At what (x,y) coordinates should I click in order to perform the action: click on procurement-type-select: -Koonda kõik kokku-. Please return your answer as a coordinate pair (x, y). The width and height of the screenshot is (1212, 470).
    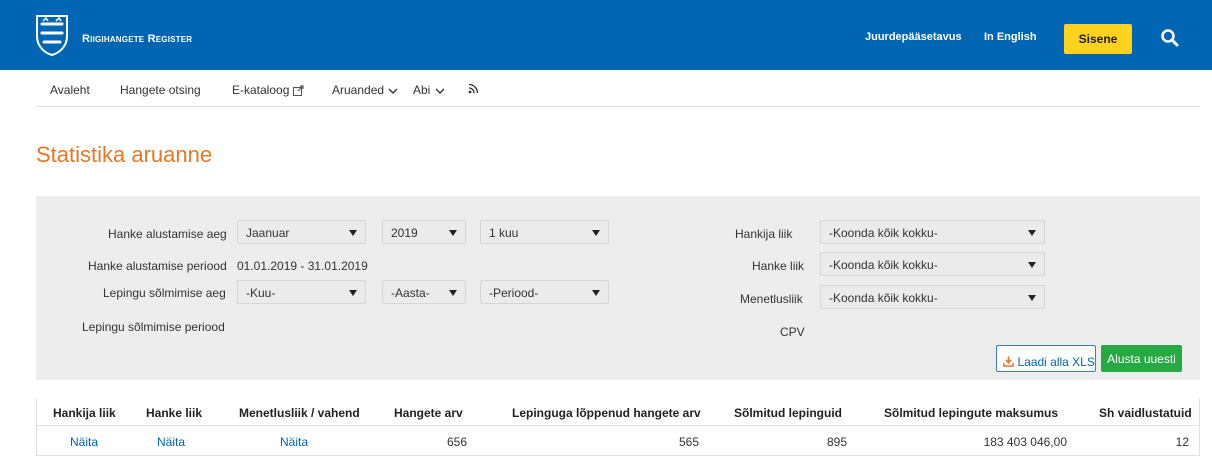
    Looking at the image, I should click on (932, 264).